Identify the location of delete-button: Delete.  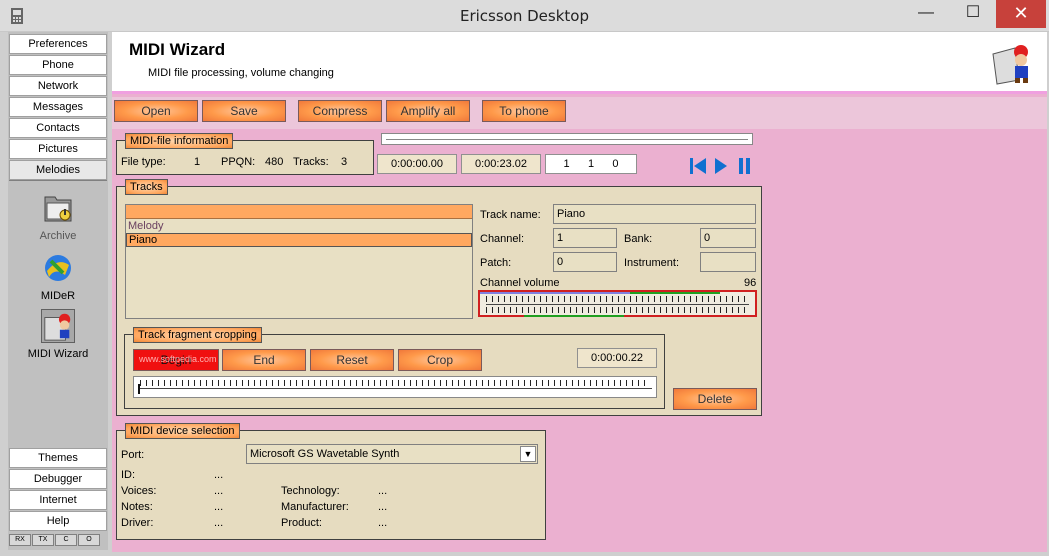
(715, 399).